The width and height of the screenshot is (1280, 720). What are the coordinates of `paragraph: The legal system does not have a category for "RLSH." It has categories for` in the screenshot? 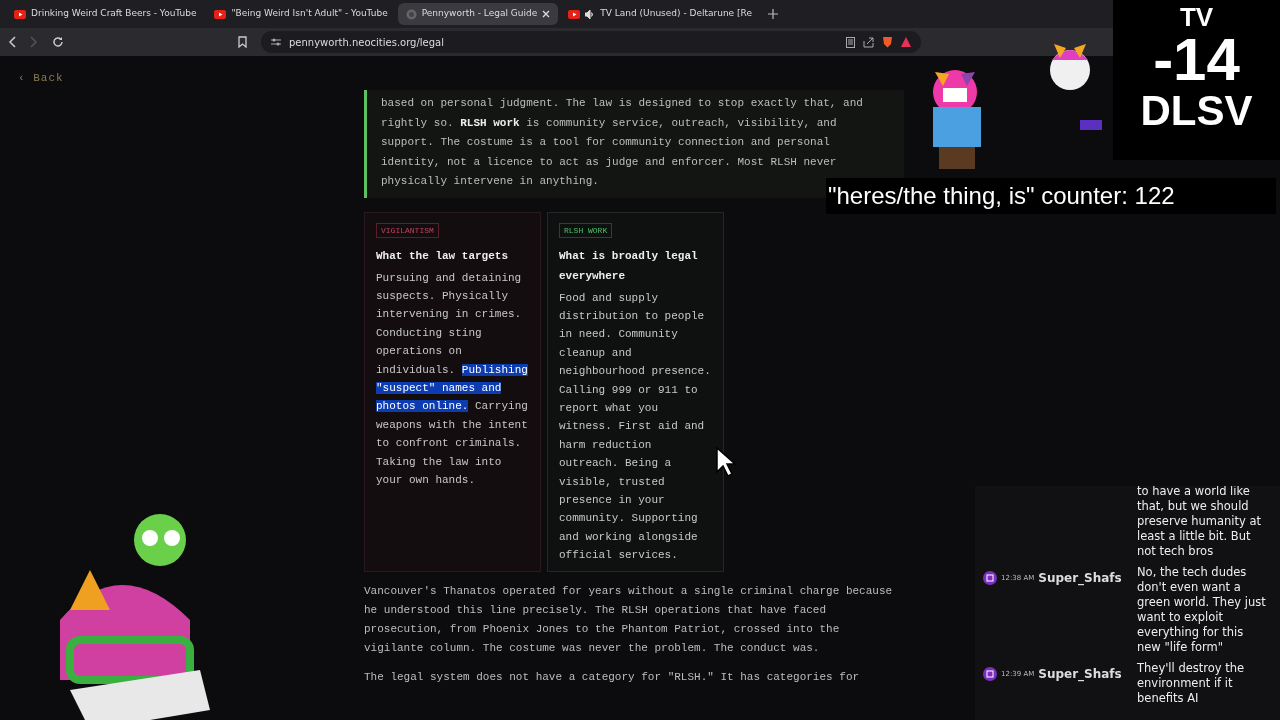 It's located at (612, 677).